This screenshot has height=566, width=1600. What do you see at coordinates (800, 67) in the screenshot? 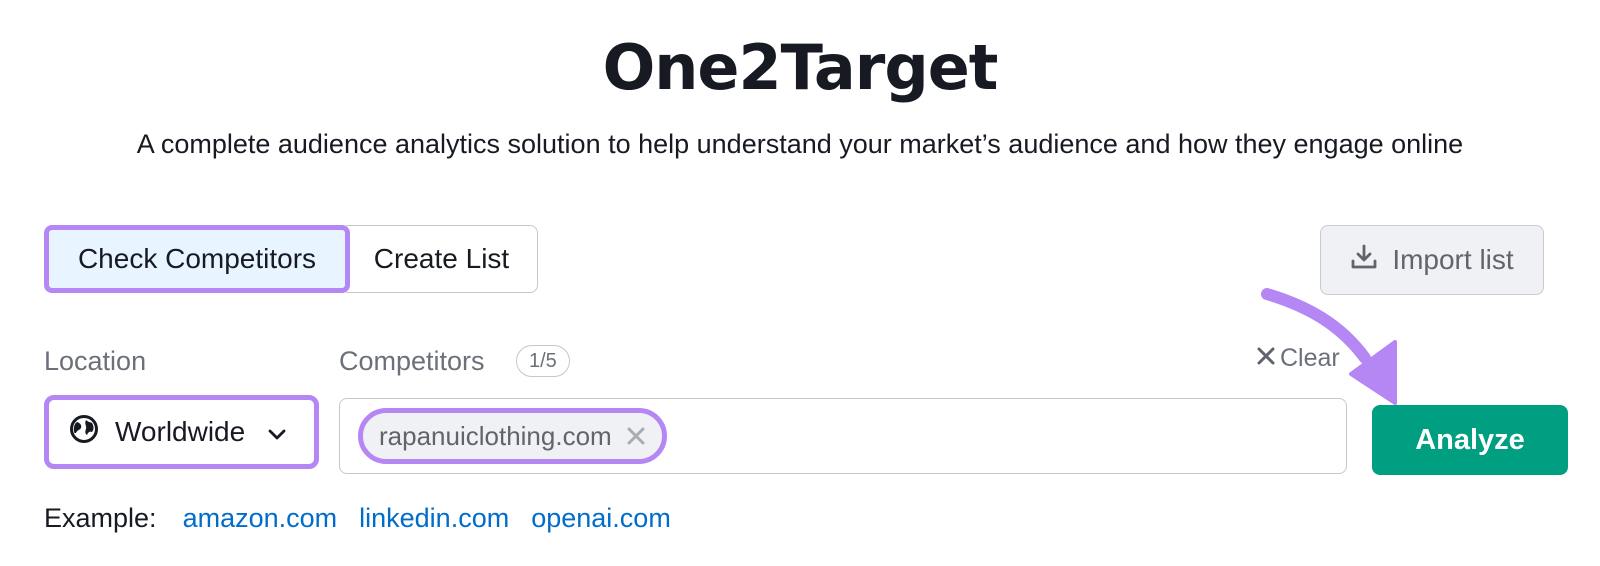
I see `page-title: One2Target` at bounding box center [800, 67].